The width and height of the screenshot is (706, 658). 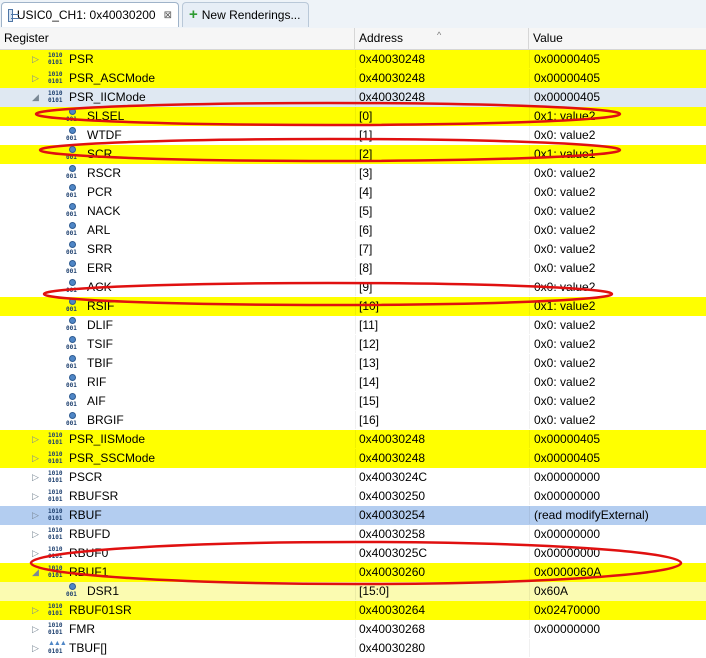 I want to click on field-row-err: 001 ERR [8] 0x0: value2, so click(x=353, y=268).